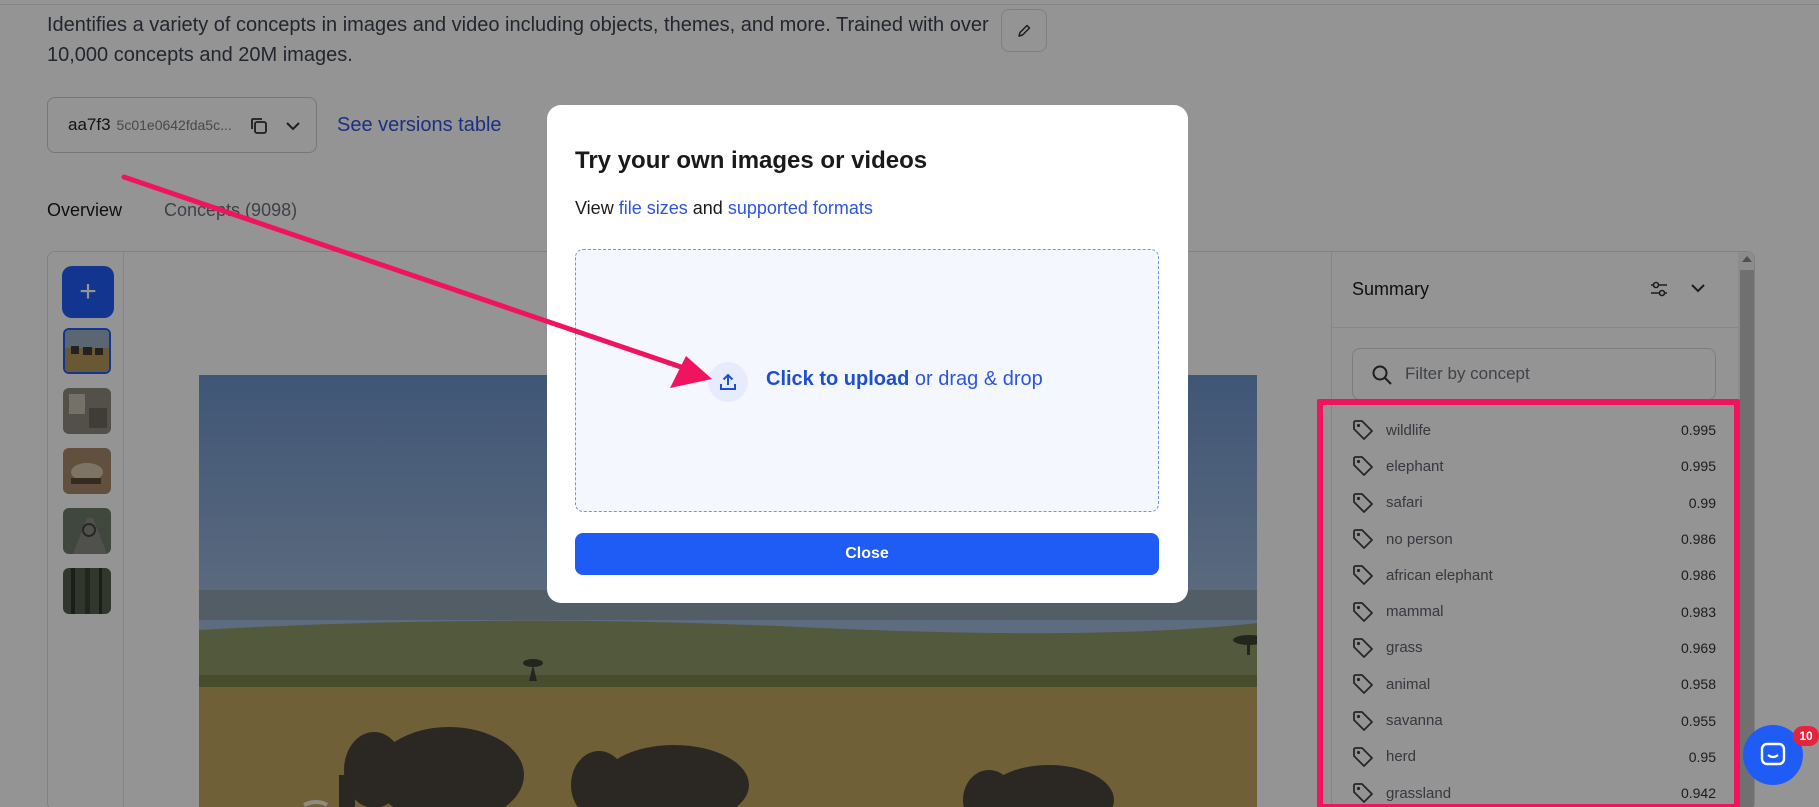 The height and width of the screenshot is (807, 1819). Describe the element at coordinates (1806, 736) in the screenshot. I see `chat-badge: 10` at that location.